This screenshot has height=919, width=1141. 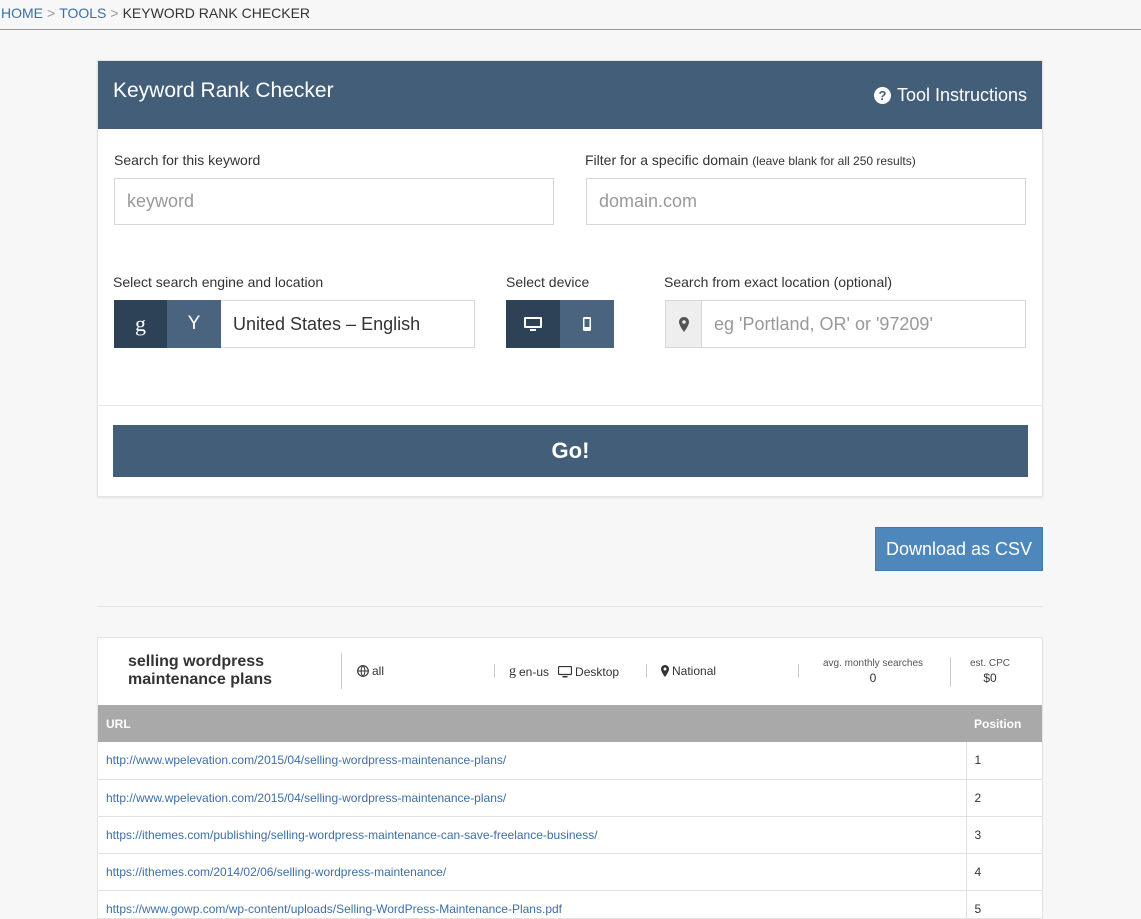 I want to click on scope-value: all, so click(x=378, y=671).